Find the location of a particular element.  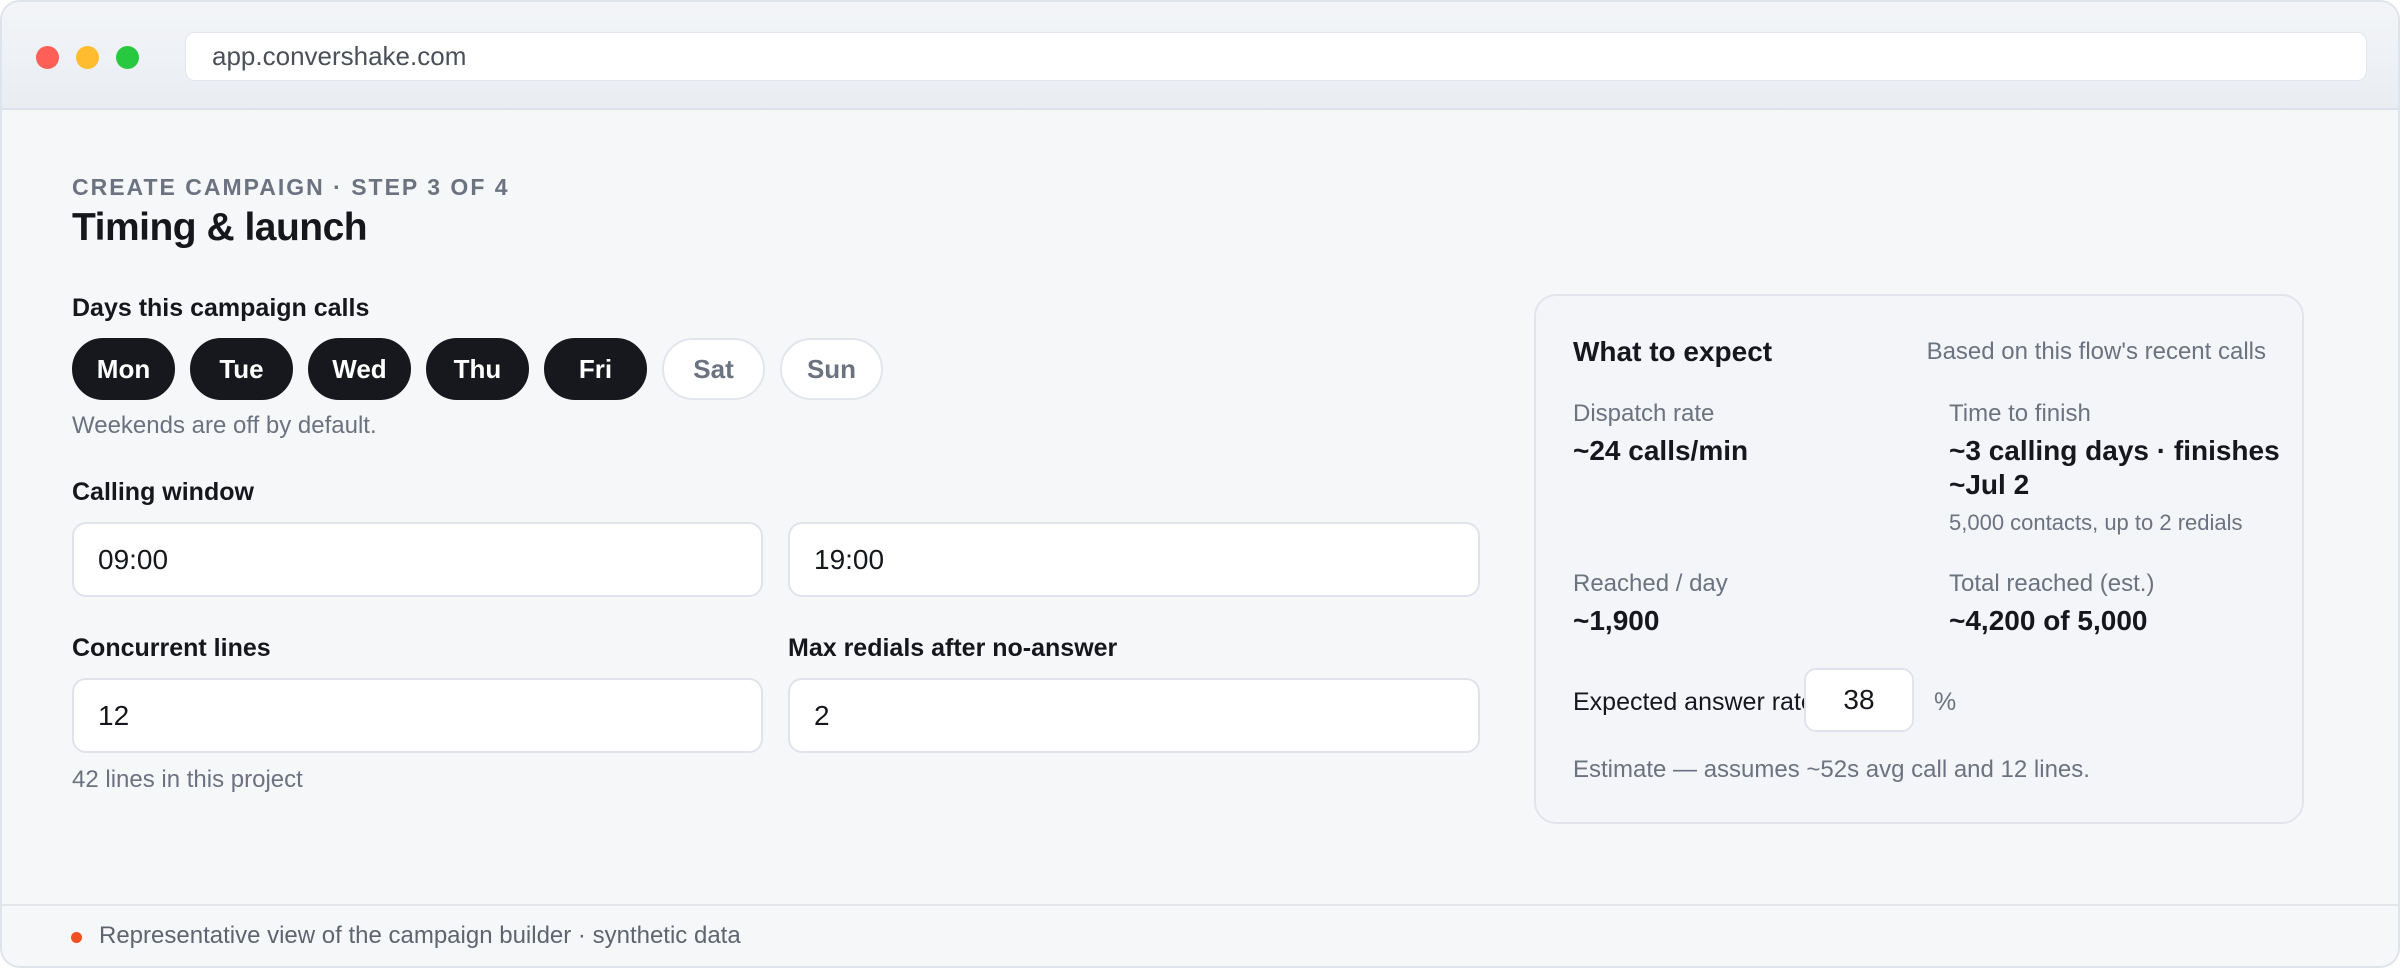

calling-window-start-input is located at coordinates (417, 559).